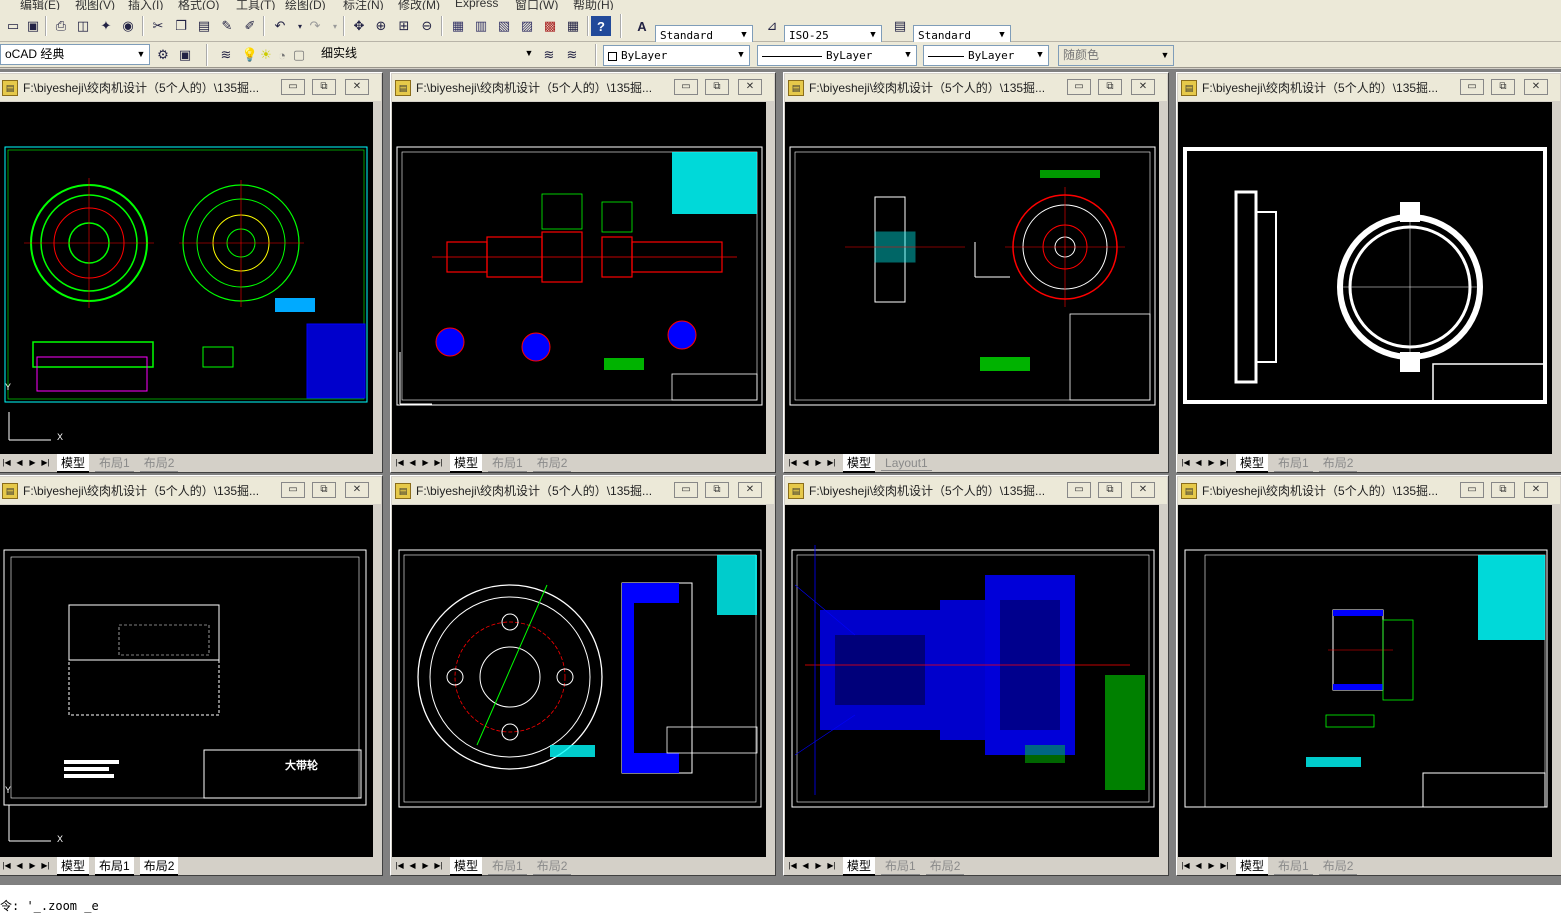 The image size is (1561, 914). Describe the element at coordinates (33, 26) in the screenshot. I see `save-icon: ▣` at that location.